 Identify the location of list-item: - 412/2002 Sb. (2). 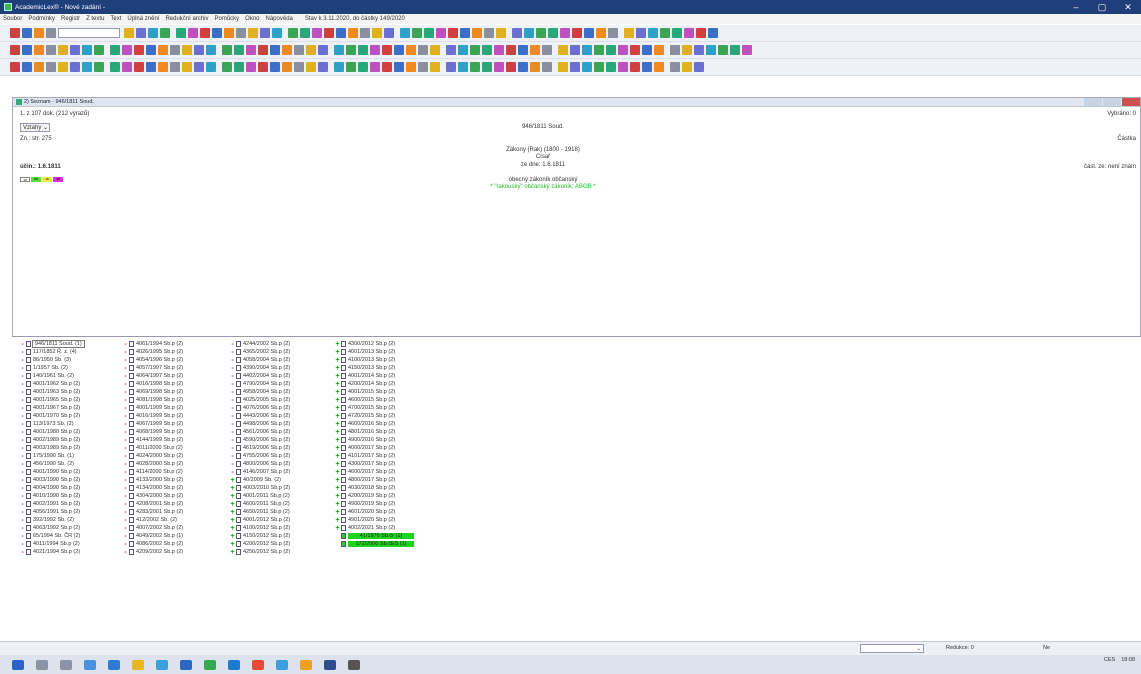
(153, 520).